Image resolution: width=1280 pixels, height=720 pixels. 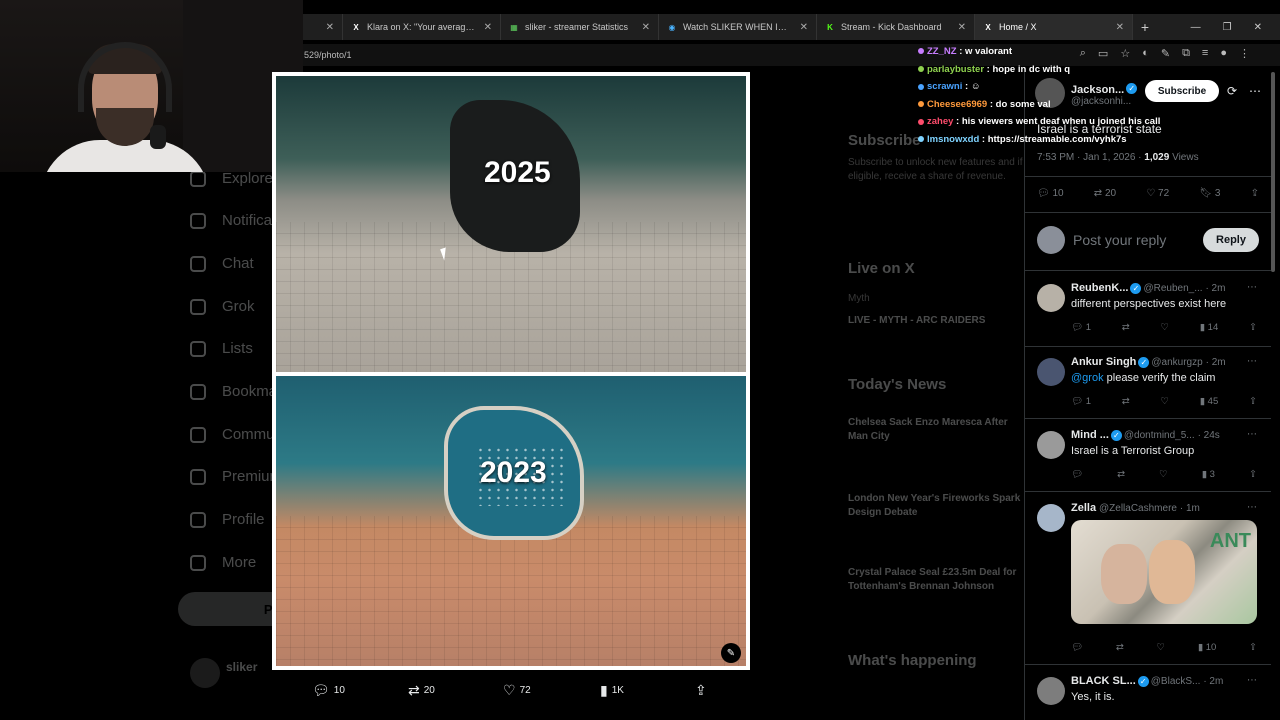 I want to click on verified-badge-icon: ✓, so click(x=1116, y=435).